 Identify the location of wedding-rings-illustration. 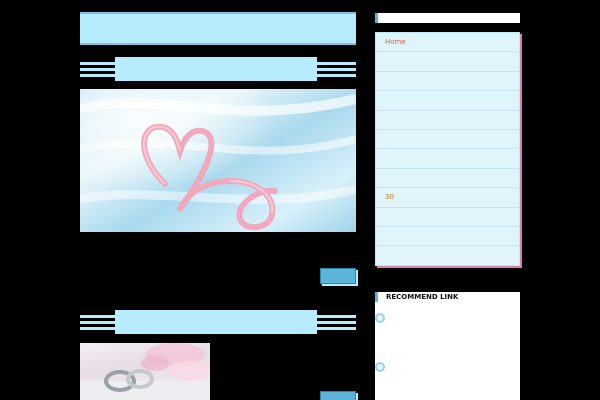
(145, 371).